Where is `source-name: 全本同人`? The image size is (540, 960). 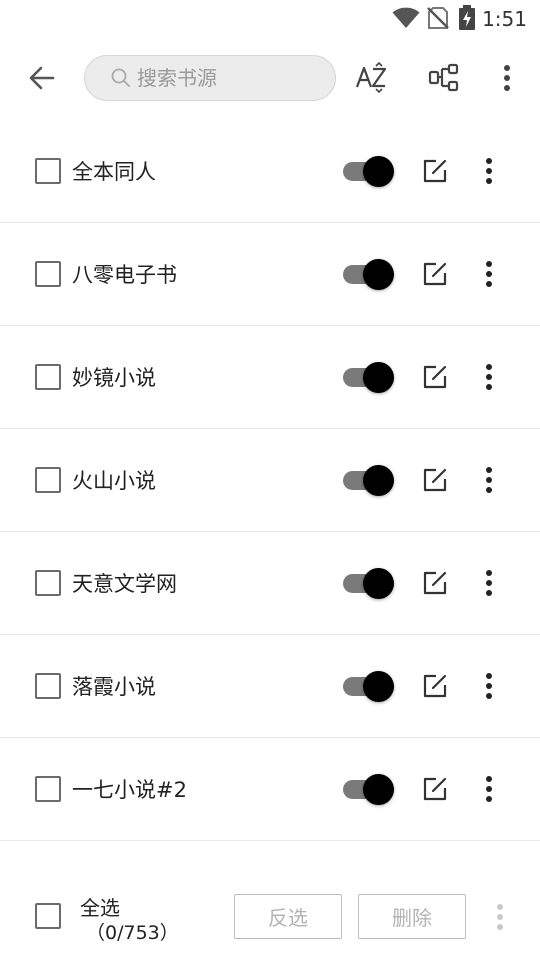 source-name: 全本同人 is located at coordinates (114, 172).